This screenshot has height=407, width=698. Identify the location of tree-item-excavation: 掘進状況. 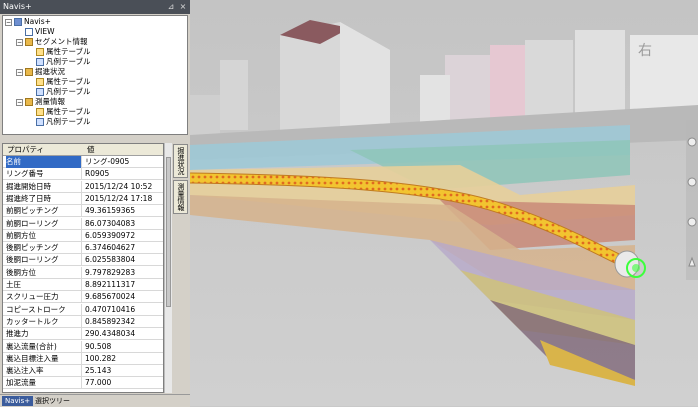
(45, 72).